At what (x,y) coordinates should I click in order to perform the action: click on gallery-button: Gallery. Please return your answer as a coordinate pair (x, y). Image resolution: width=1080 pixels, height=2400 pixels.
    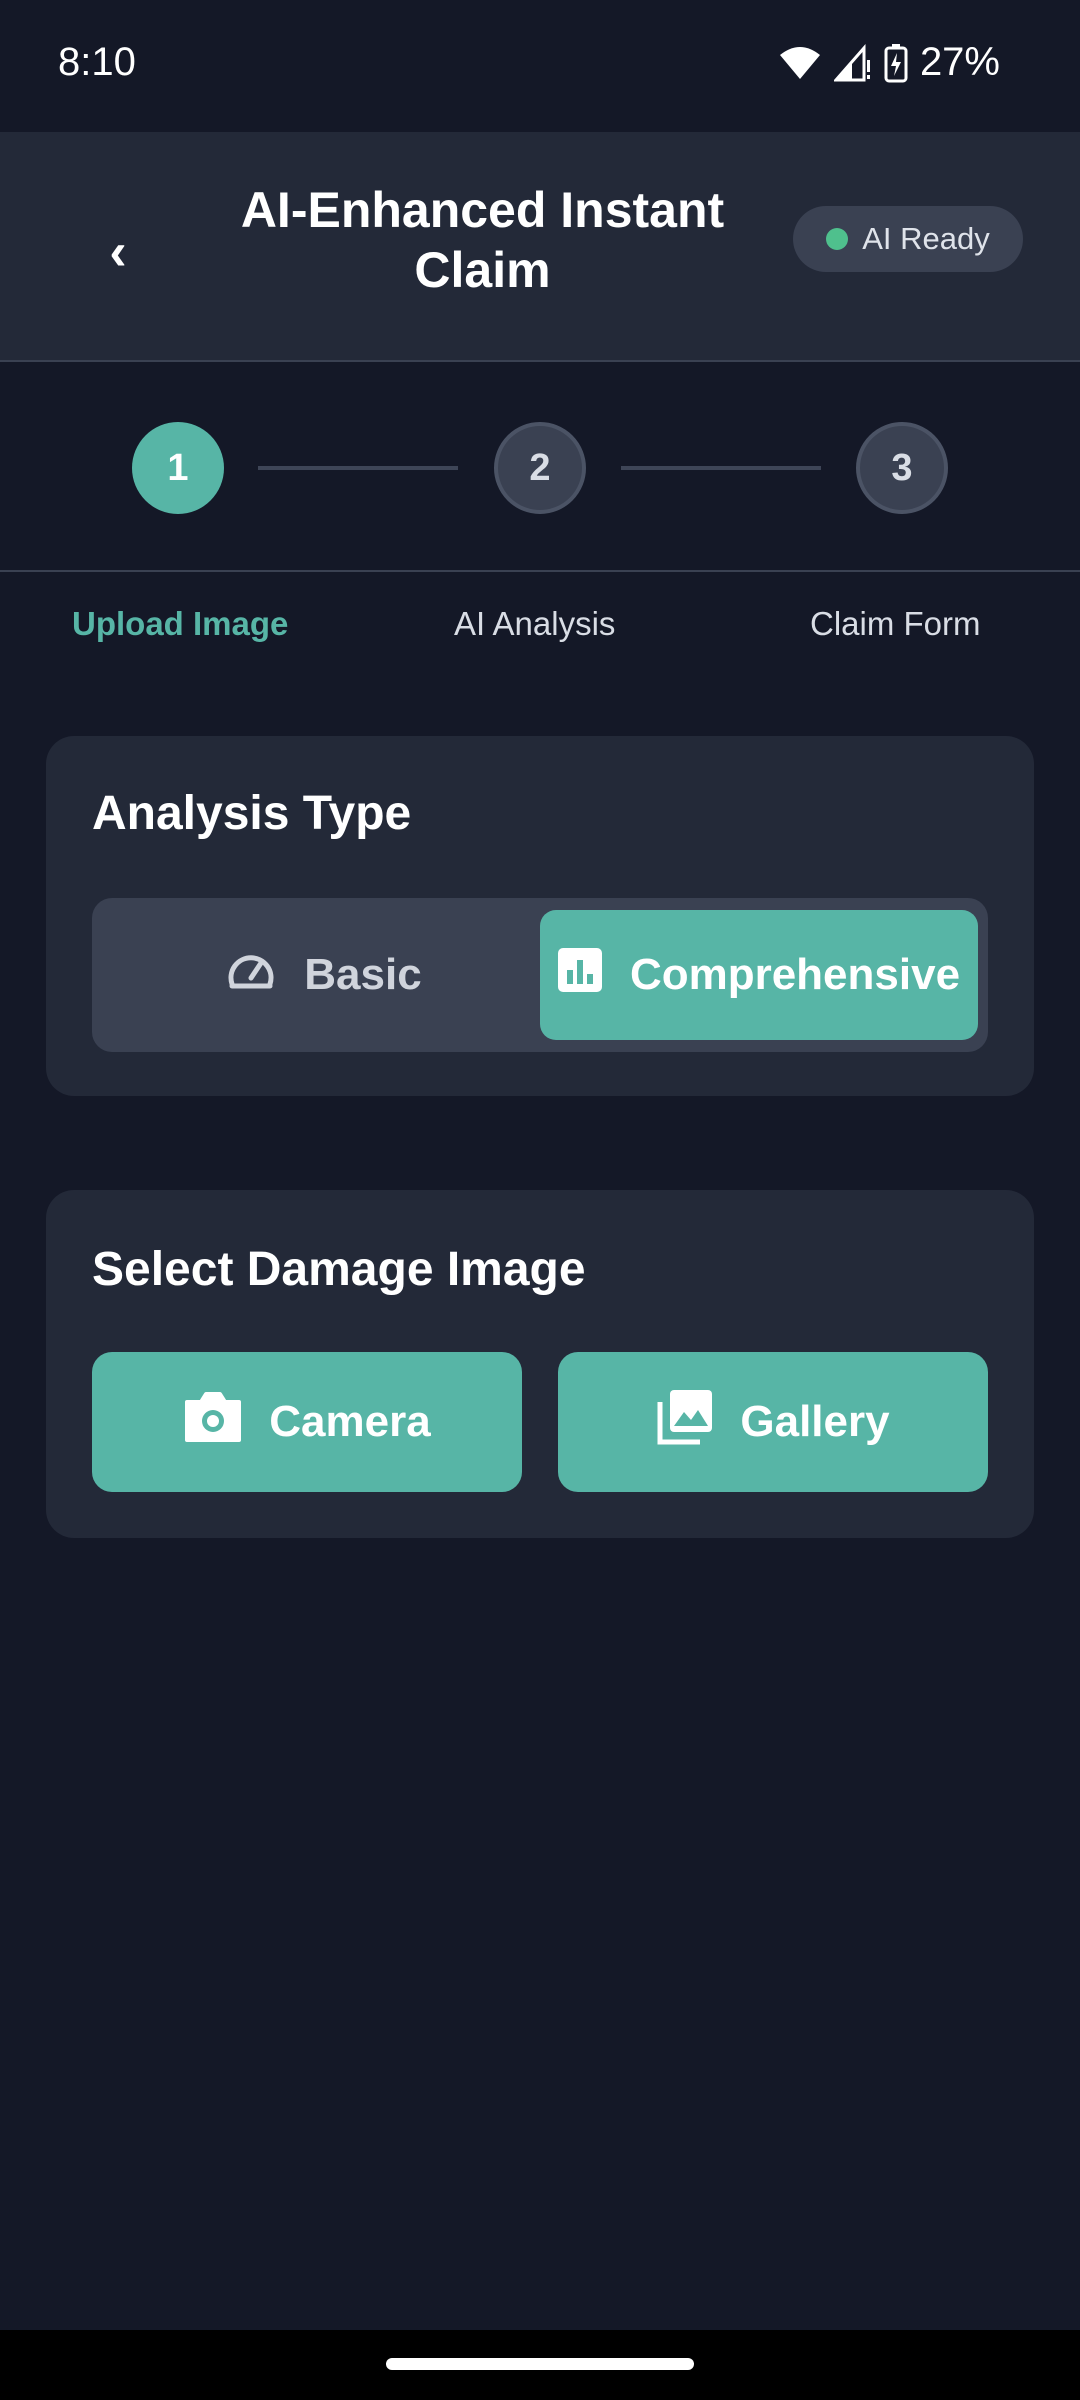
    Looking at the image, I should click on (773, 1422).